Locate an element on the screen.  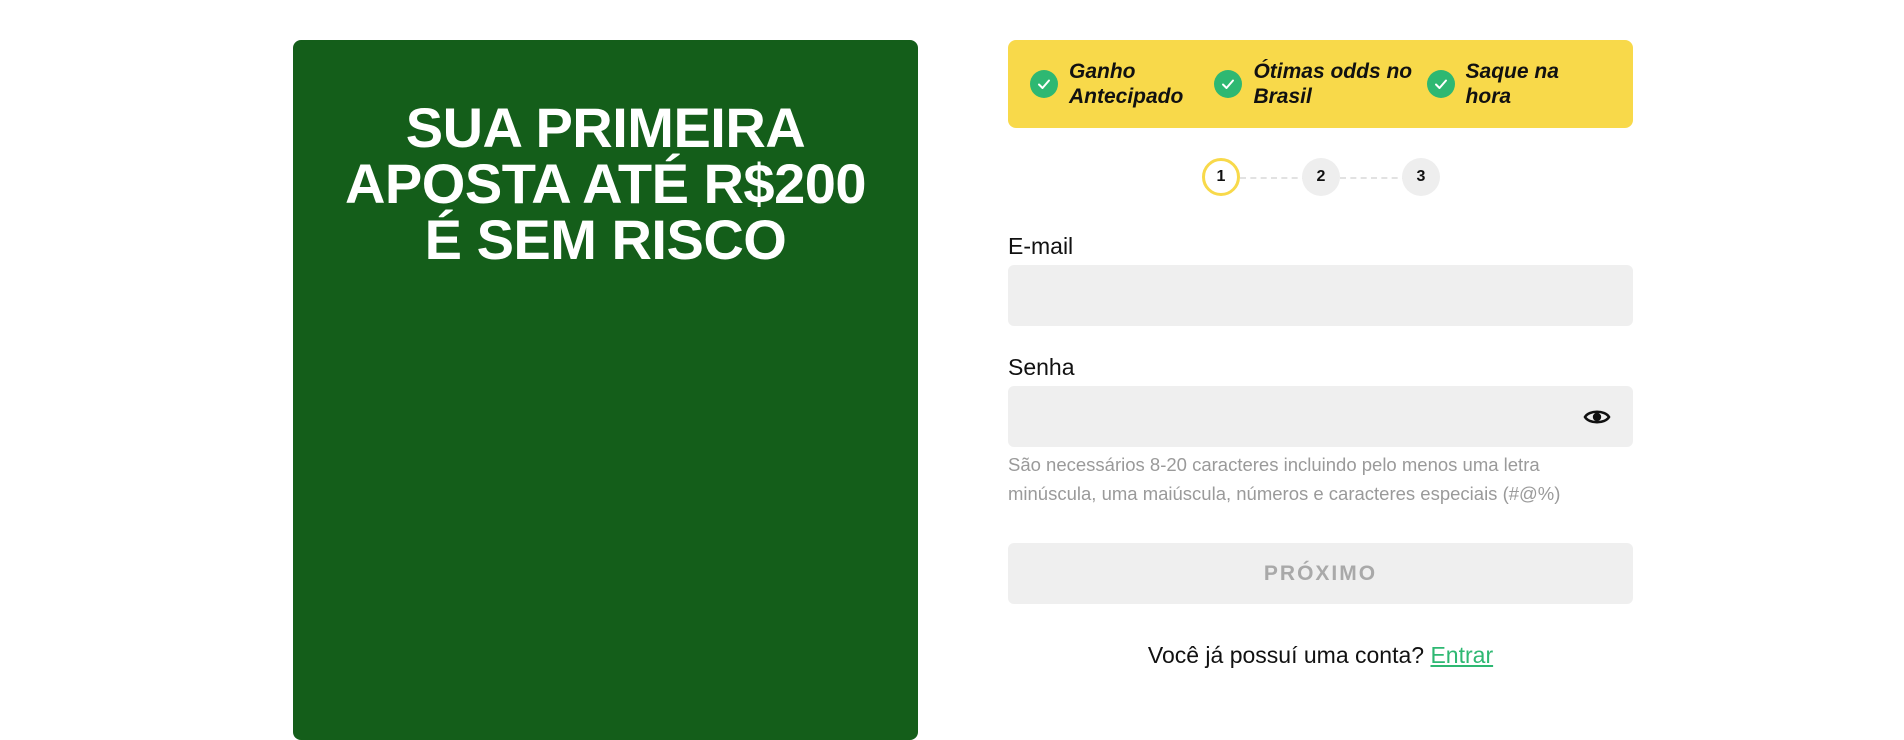
step-2: 2 is located at coordinates (1321, 177).